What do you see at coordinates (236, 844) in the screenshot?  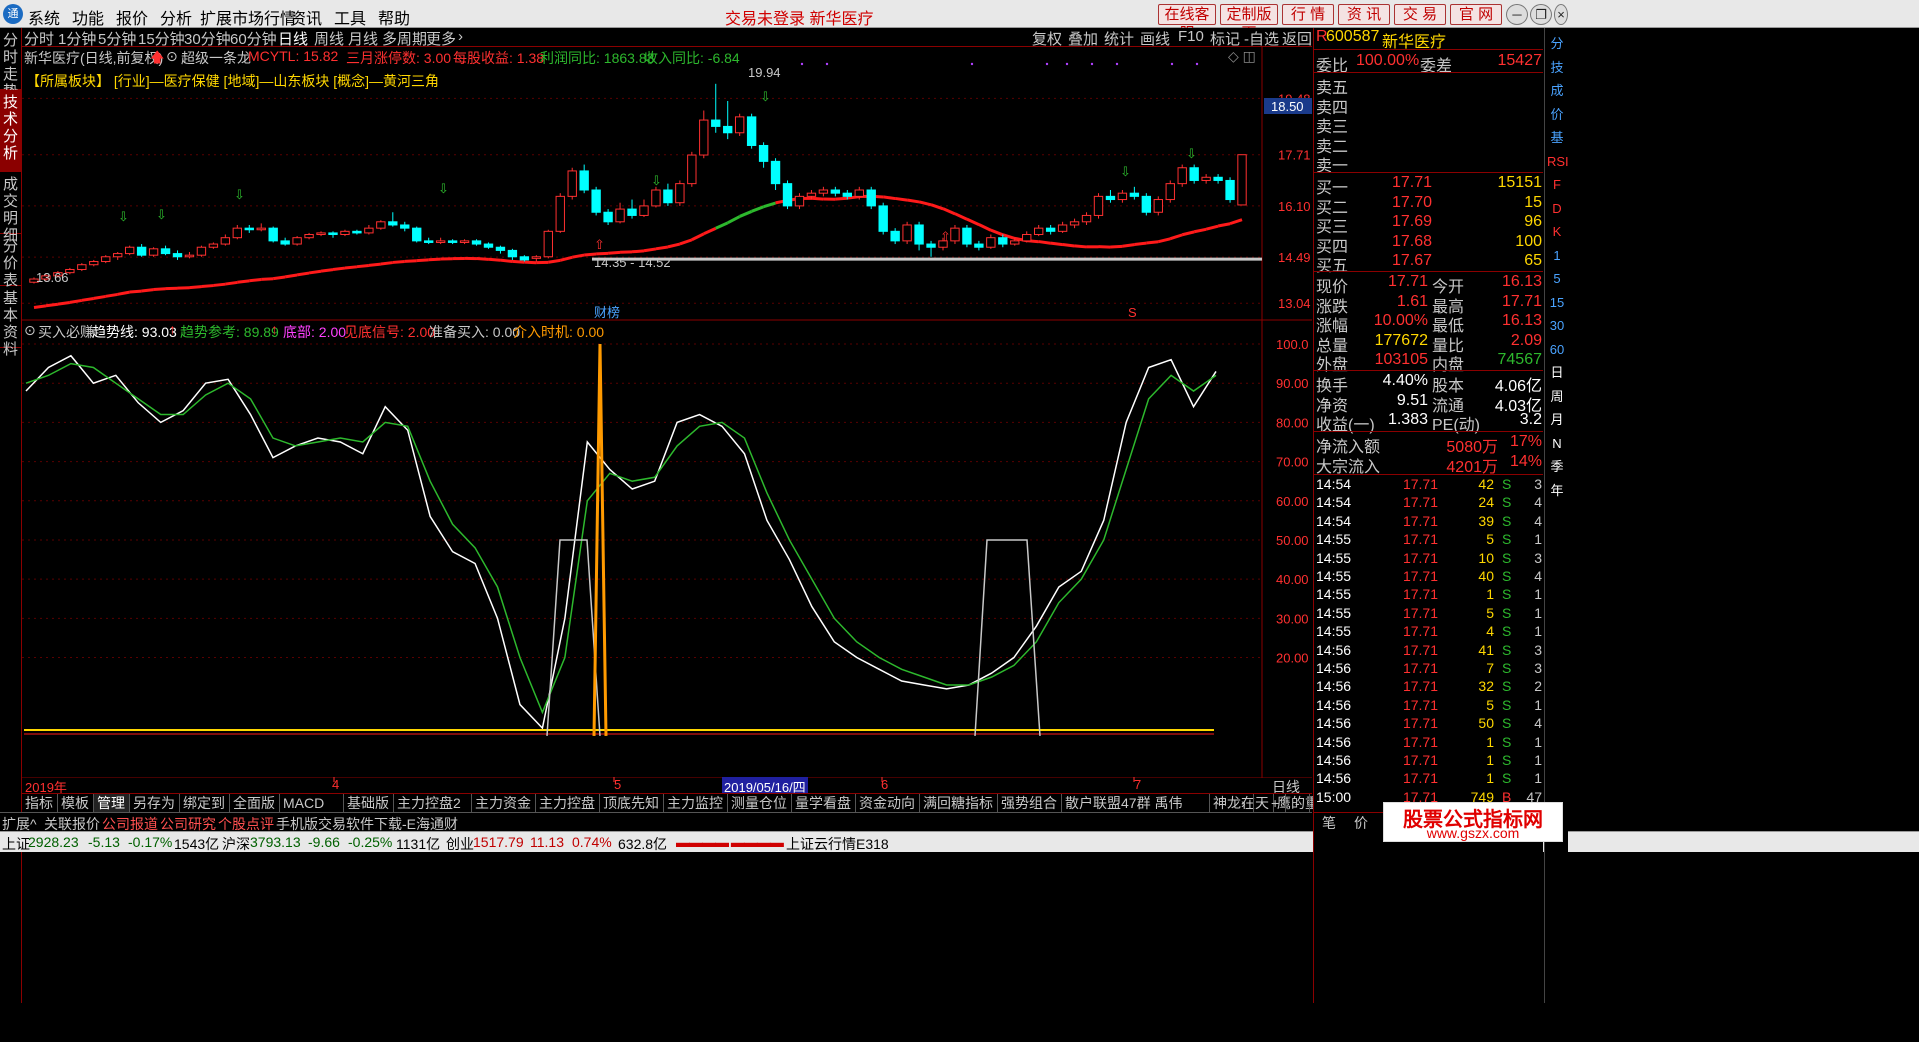 I see `sz-index-name: 沪深` at bounding box center [236, 844].